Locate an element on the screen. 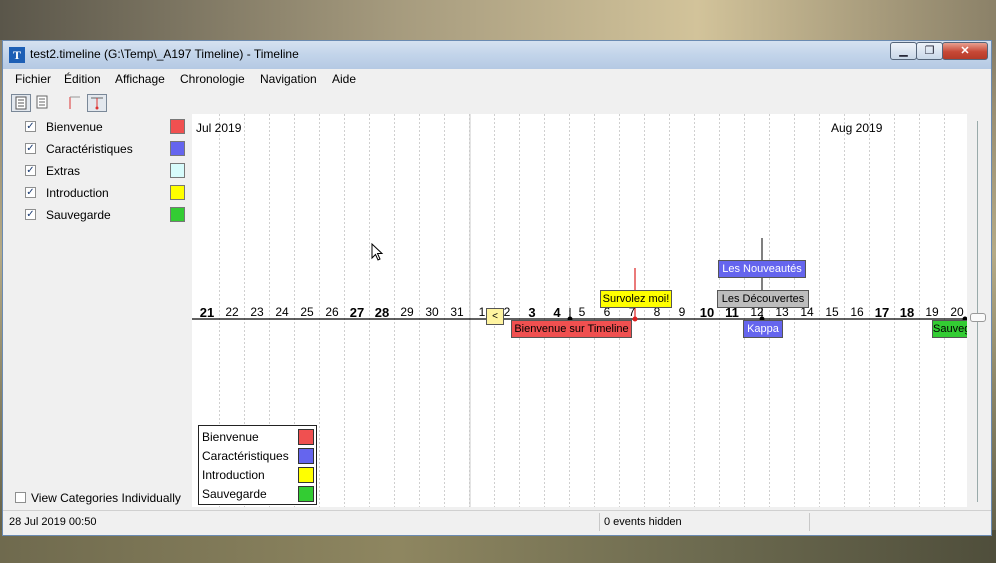  event-sauvegarde: Sauvegarde is located at coordinates (949, 329).